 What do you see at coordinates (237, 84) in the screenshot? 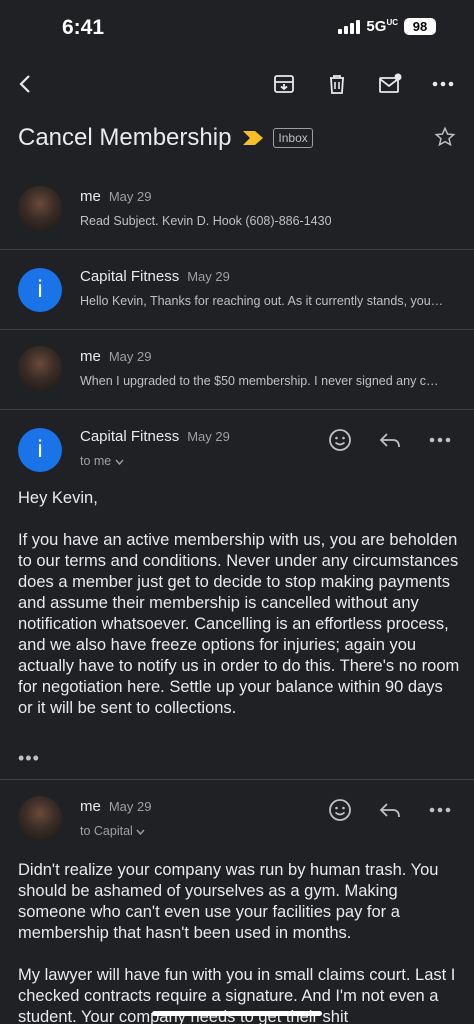
I see `email-toolbar` at bounding box center [237, 84].